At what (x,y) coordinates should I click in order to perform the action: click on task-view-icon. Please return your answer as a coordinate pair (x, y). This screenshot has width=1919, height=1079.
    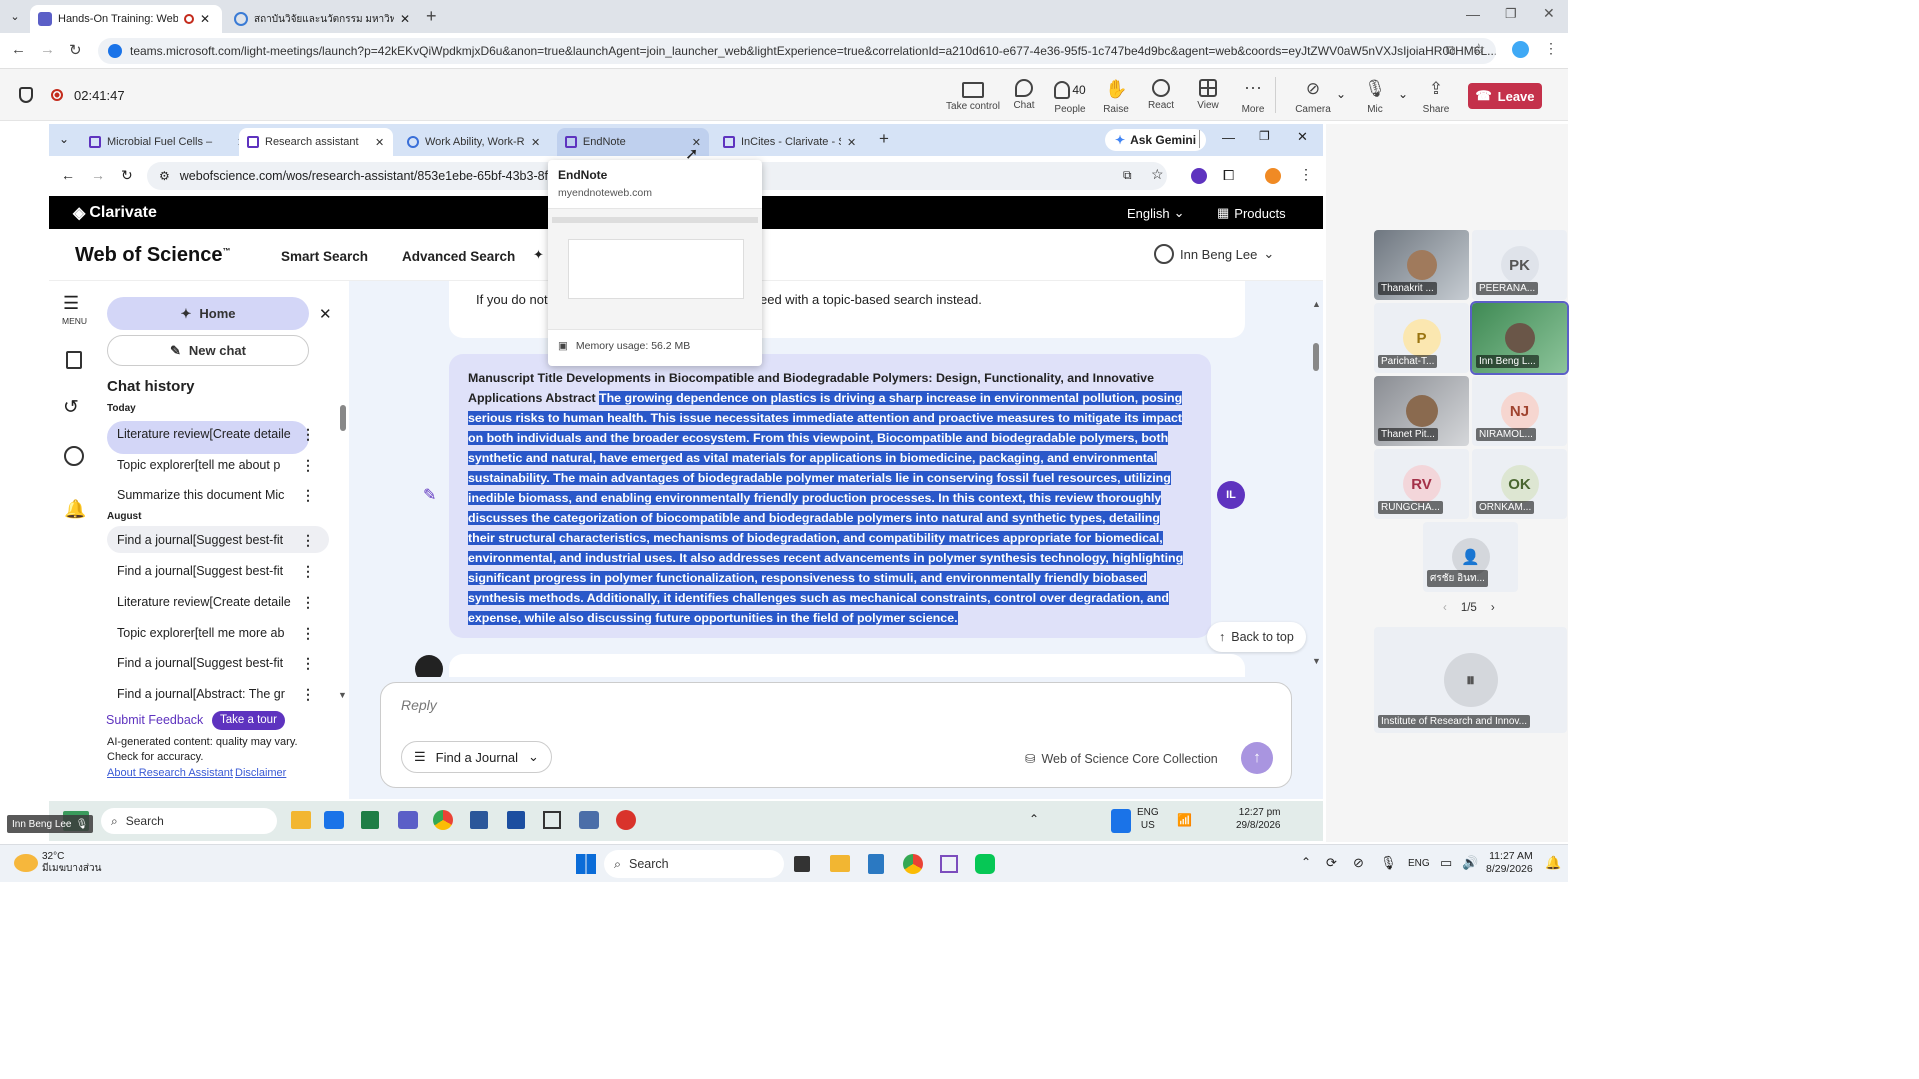
    Looking at the image, I should click on (802, 864).